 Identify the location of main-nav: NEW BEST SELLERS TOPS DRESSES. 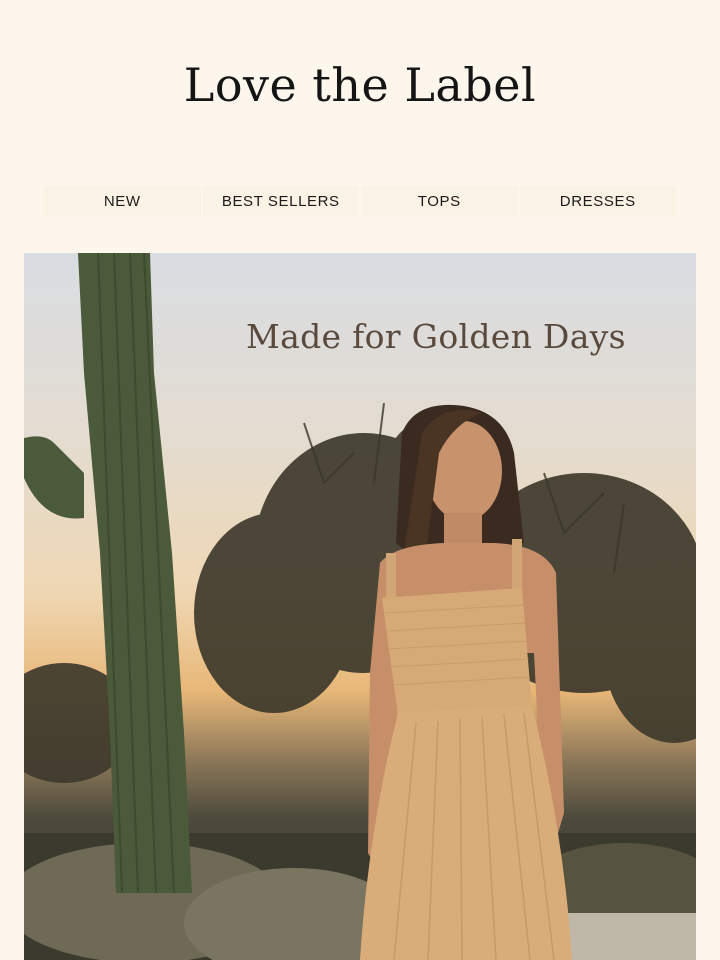
(360, 201).